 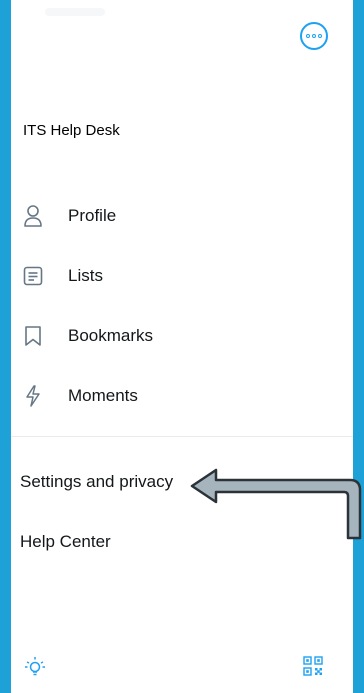 I want to click on menu-item-label: Bookmarks, so click(x=111, y=335).